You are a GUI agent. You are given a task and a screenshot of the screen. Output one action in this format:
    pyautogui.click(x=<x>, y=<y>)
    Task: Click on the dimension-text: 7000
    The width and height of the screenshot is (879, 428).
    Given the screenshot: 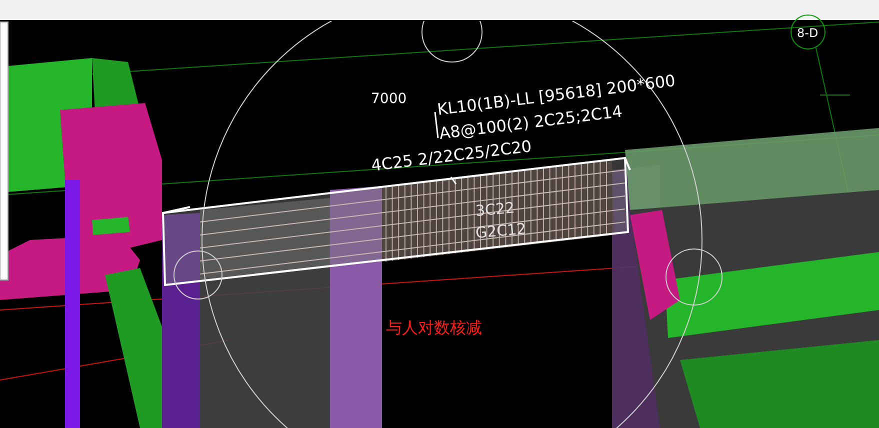 What is the action you would take?
    pyautogui.click(x=389, y=99)
    